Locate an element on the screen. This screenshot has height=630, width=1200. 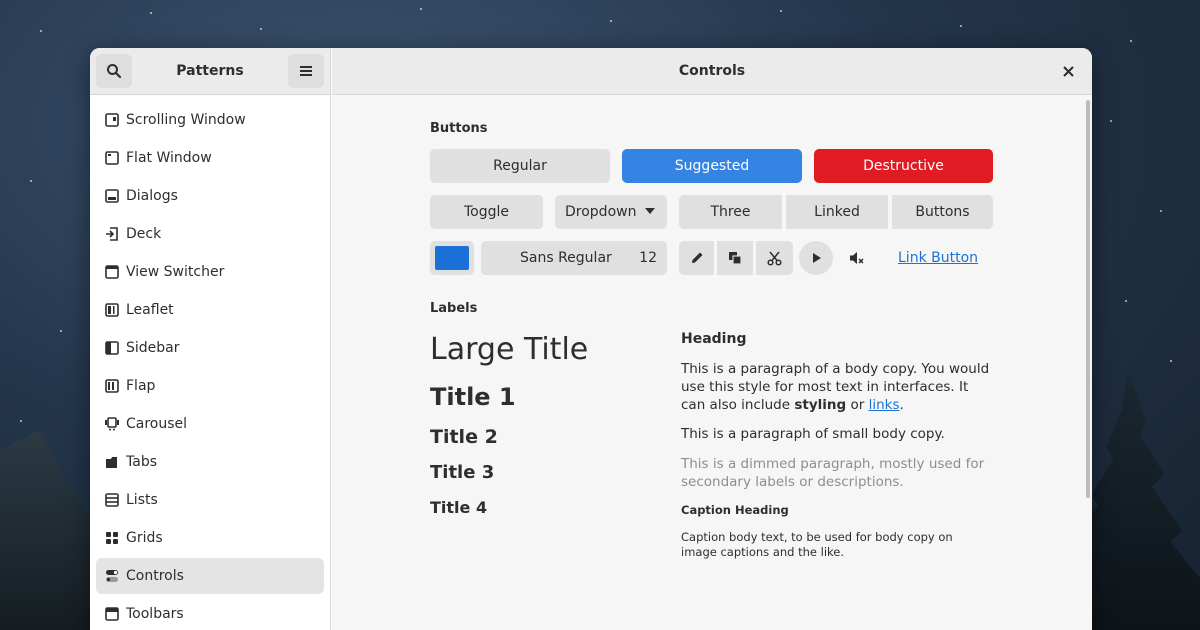
sidebar-item-label: Dialogs is located at coordinates (152, 196).